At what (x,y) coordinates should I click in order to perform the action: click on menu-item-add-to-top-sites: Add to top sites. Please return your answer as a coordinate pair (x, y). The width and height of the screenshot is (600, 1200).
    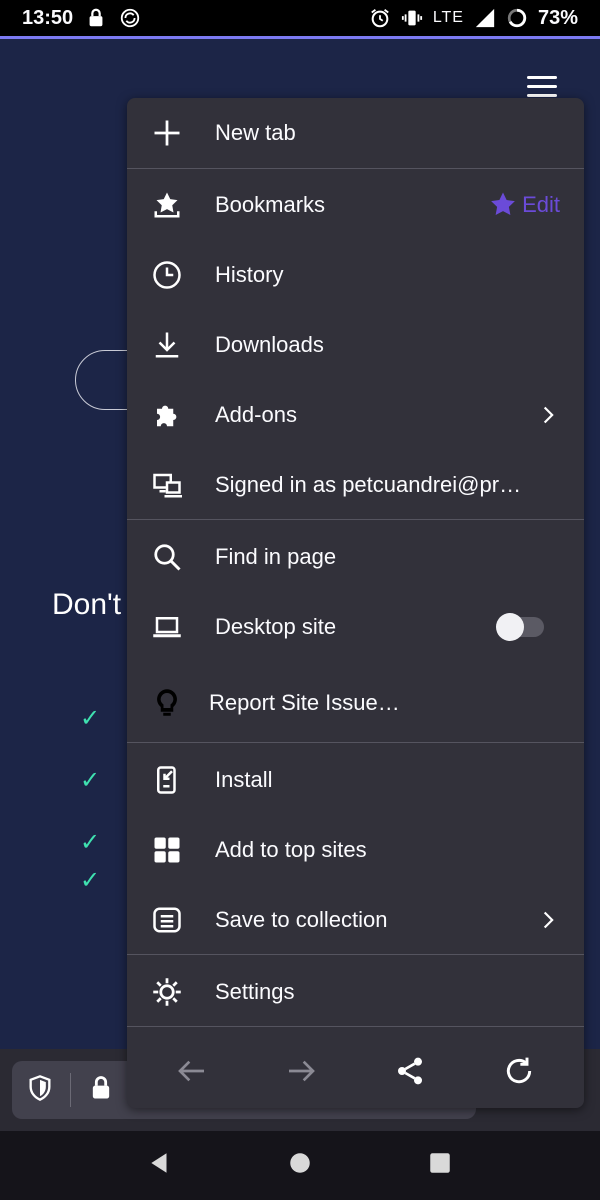
    Looking at the image, I should click on (355, 850).